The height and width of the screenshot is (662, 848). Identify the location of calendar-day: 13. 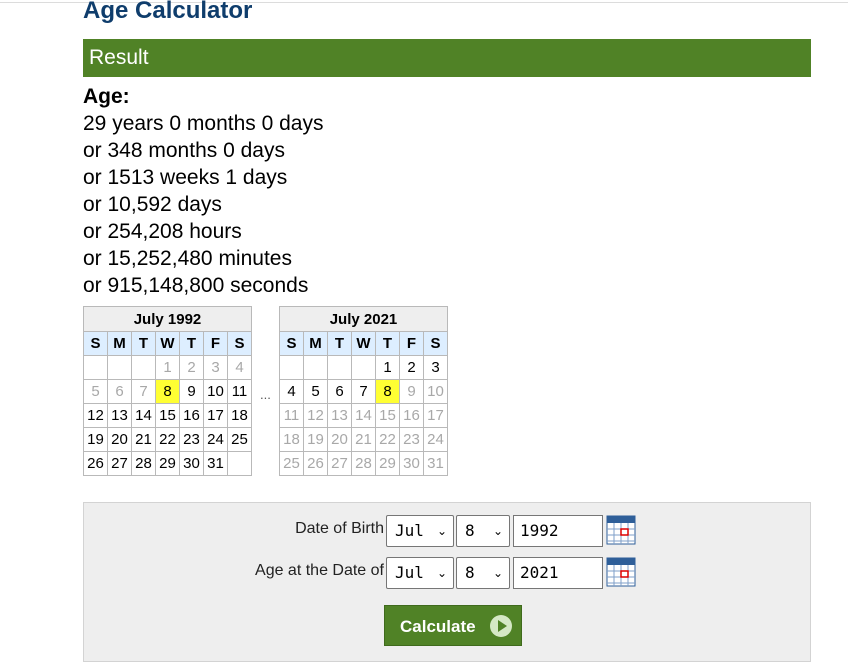
(119, 415).